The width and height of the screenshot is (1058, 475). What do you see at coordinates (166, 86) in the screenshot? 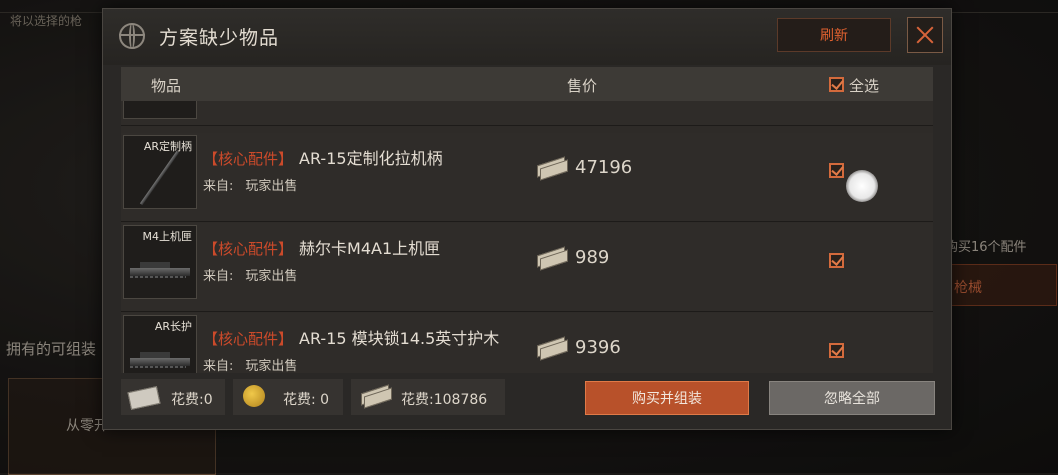
I see `column-item: 物品` at bounding box center [166, 86].